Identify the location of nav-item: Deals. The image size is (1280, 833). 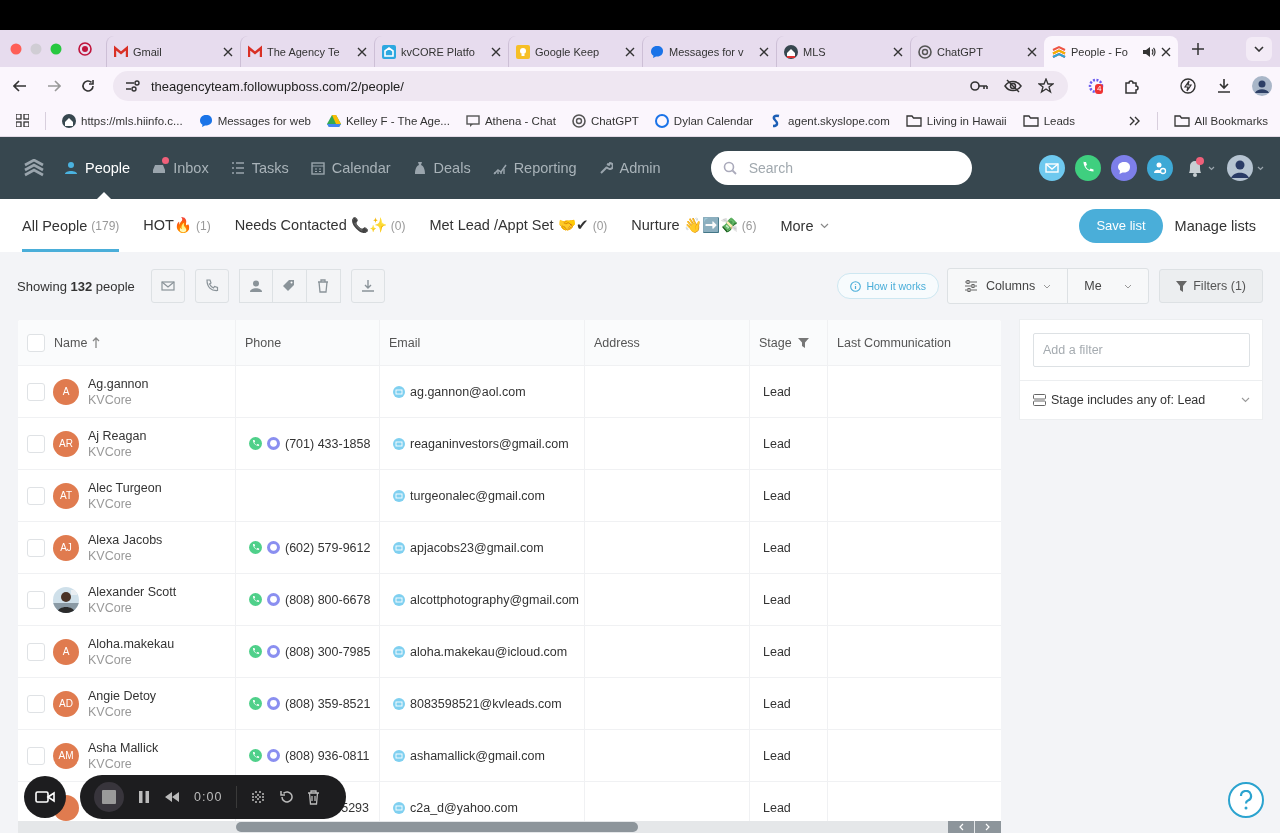
(441, 168).